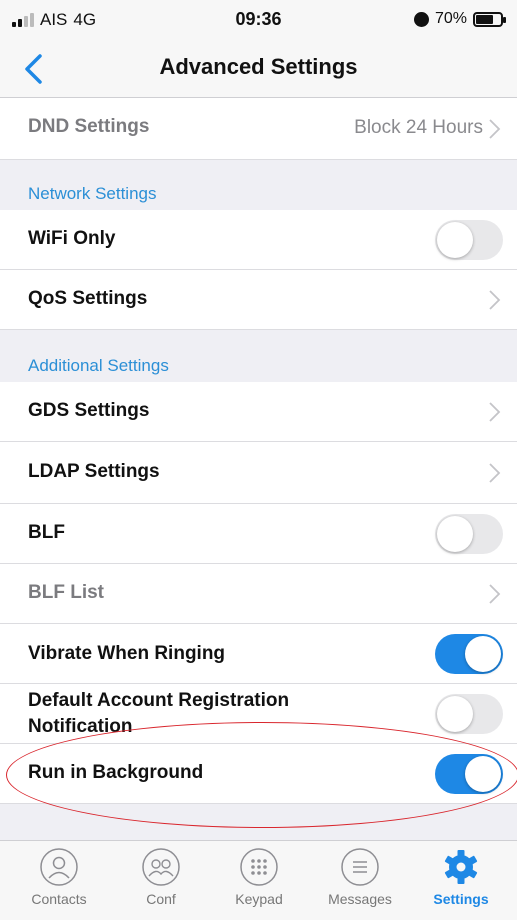 The width and height of the screenshot is (517, 920). What do you see at coordinates (258, 534) in the screenshot?
I see `blf-row: BLF` at bounding box center [258, 534].